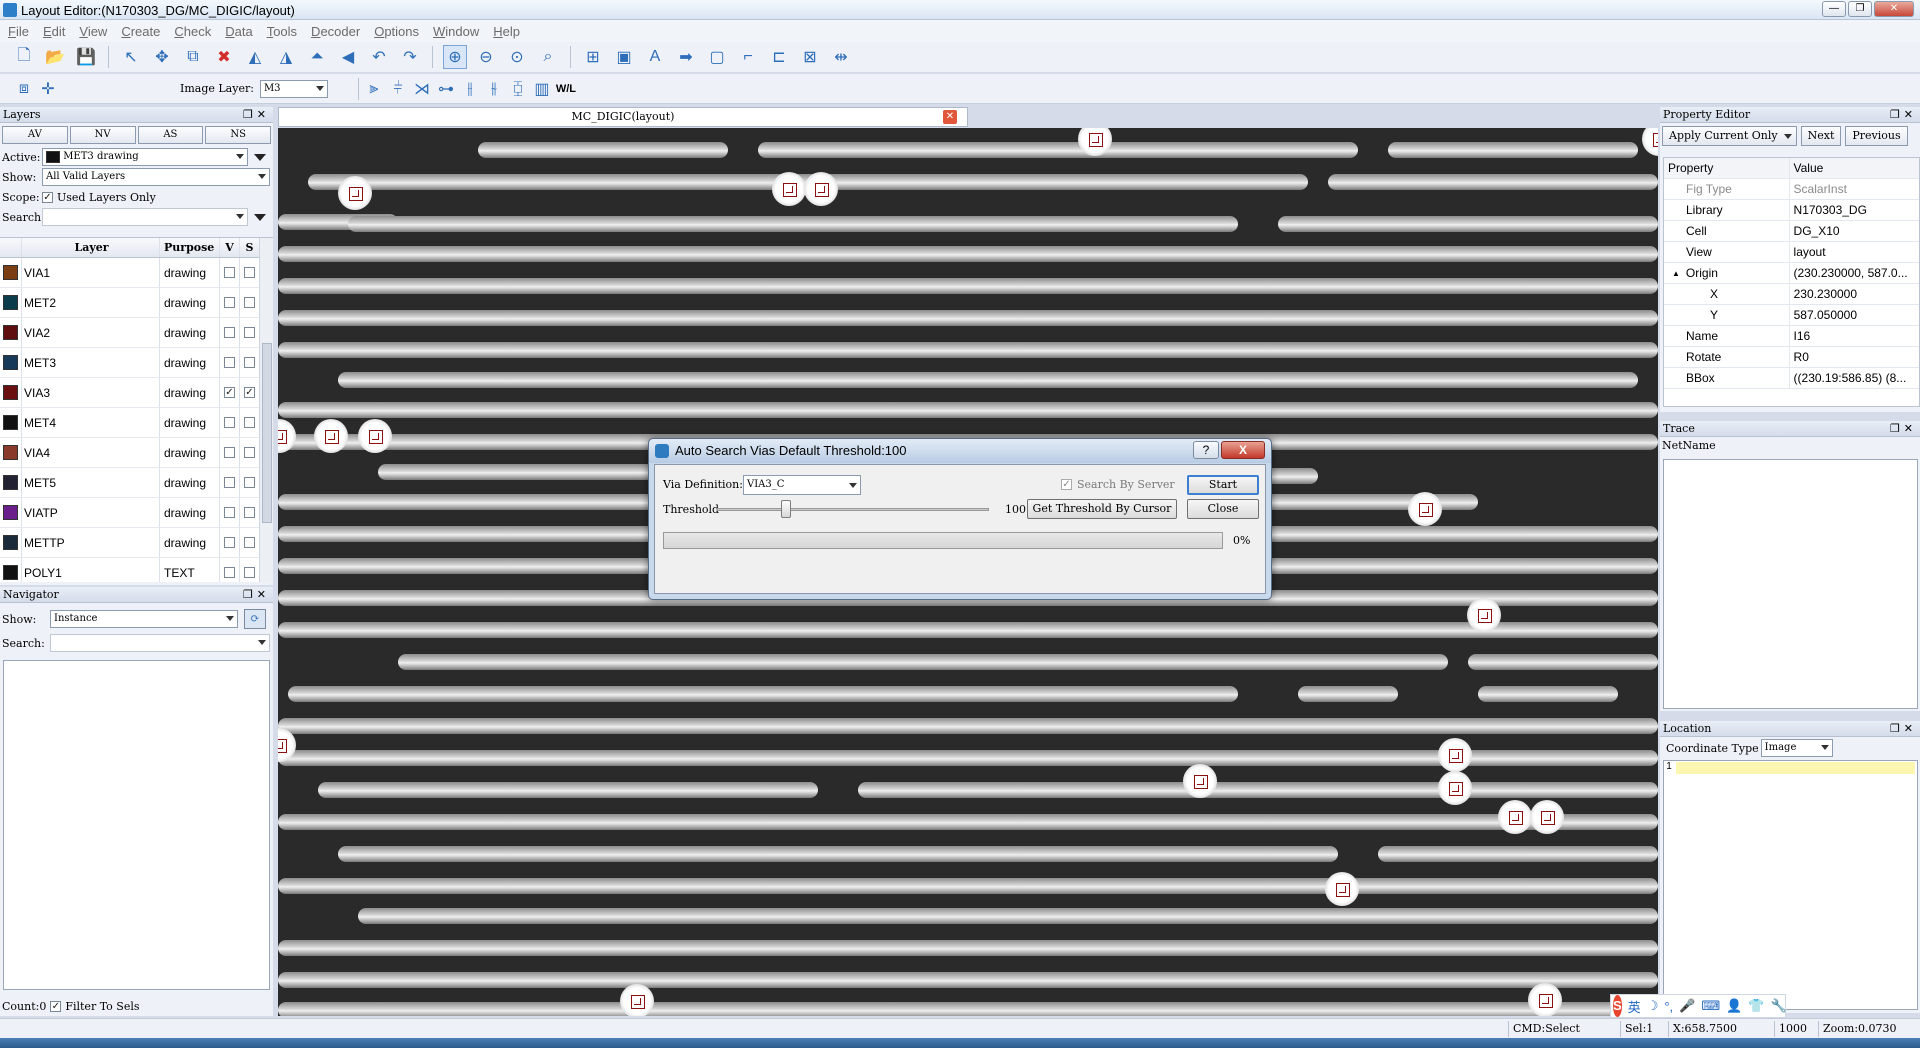 This screenshot has height=1048, width=1920. What do you see at coordinates (1854, 357) in the screenshot?
I see `property-value: R0` at bounding box center [1854, 357].